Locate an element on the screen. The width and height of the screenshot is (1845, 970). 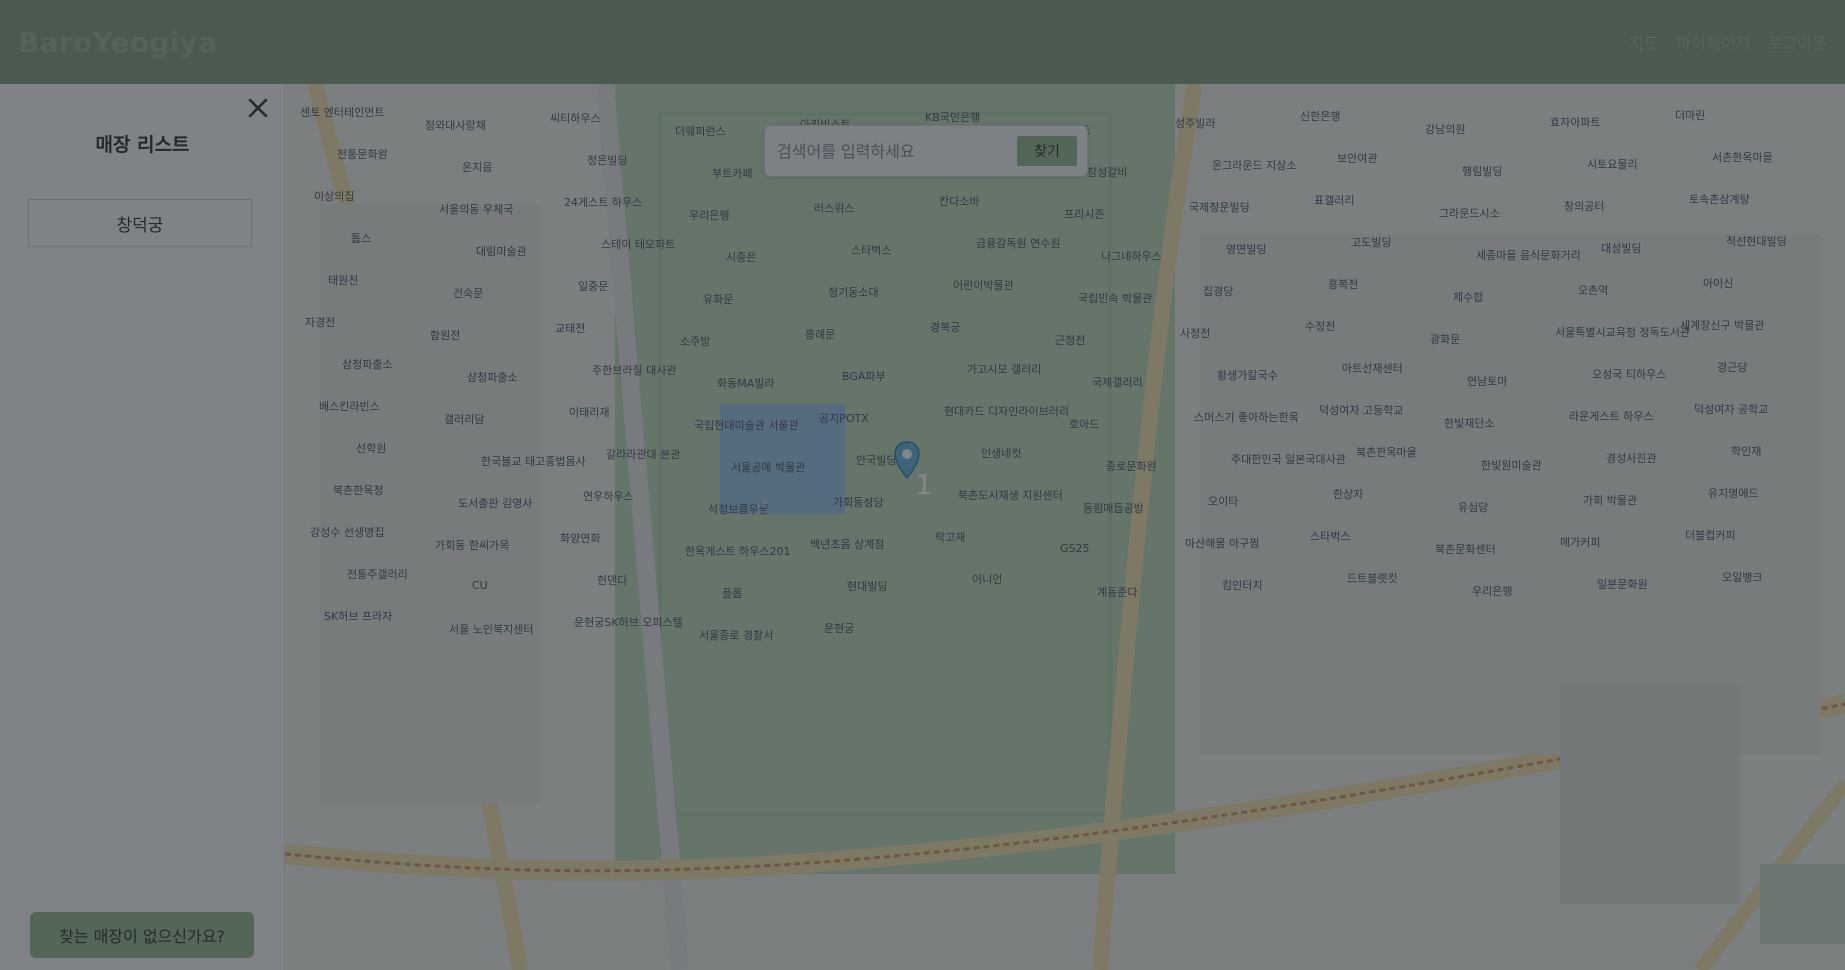
map-poi-label: 나그네하우스 is located at coordinates (1131, 256).